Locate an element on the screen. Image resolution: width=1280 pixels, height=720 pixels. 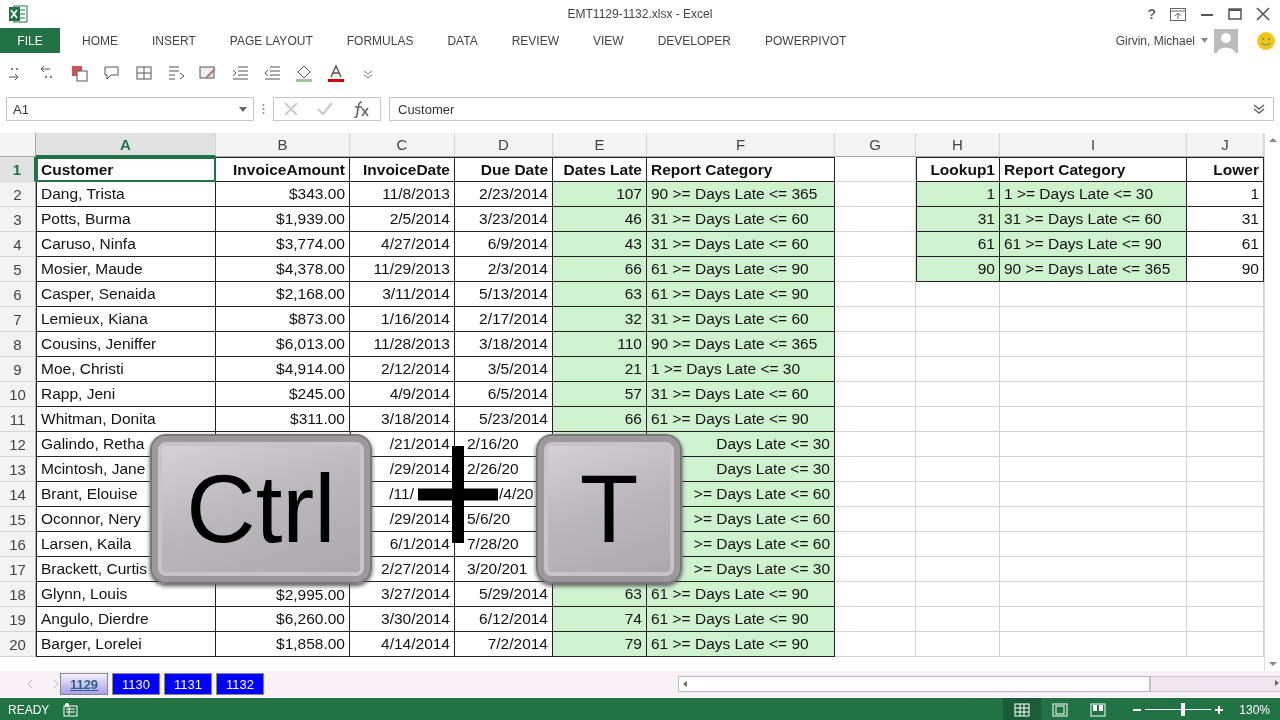
table-cell: 107 is located at coordinates (600, 194).